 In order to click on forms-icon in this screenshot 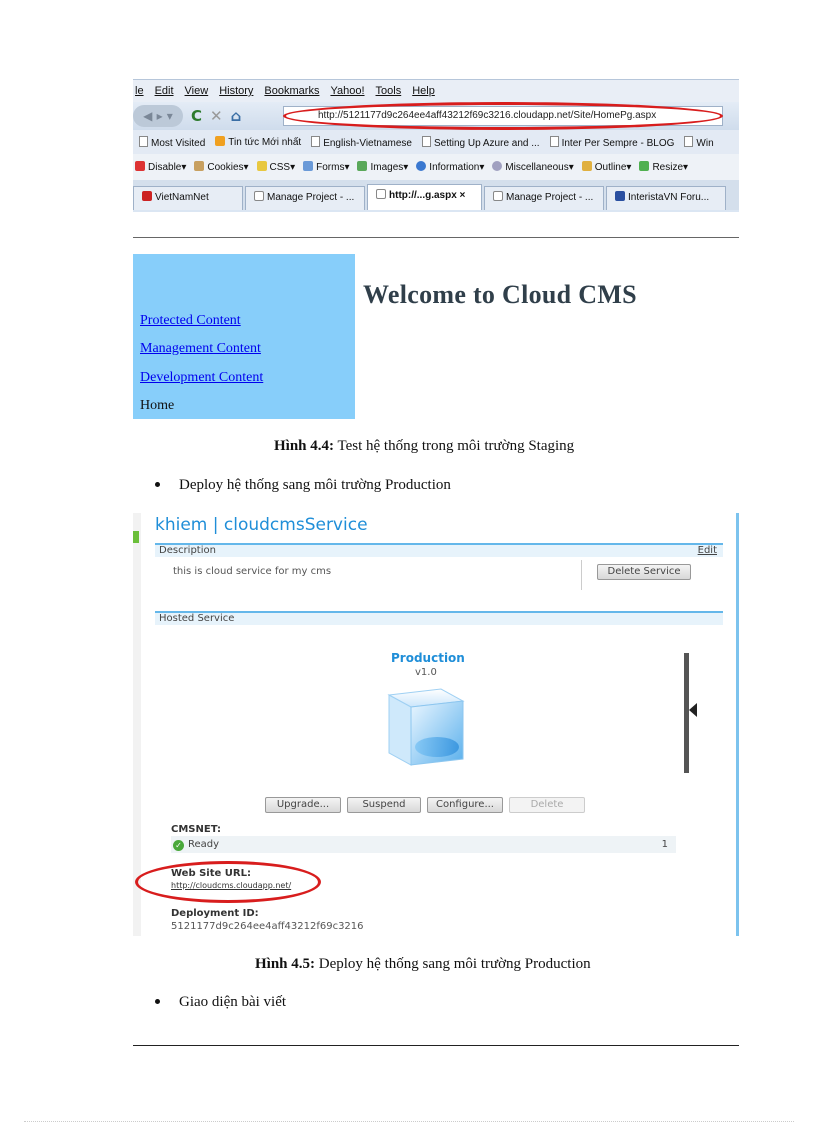, I will do `click(308, 166)`.